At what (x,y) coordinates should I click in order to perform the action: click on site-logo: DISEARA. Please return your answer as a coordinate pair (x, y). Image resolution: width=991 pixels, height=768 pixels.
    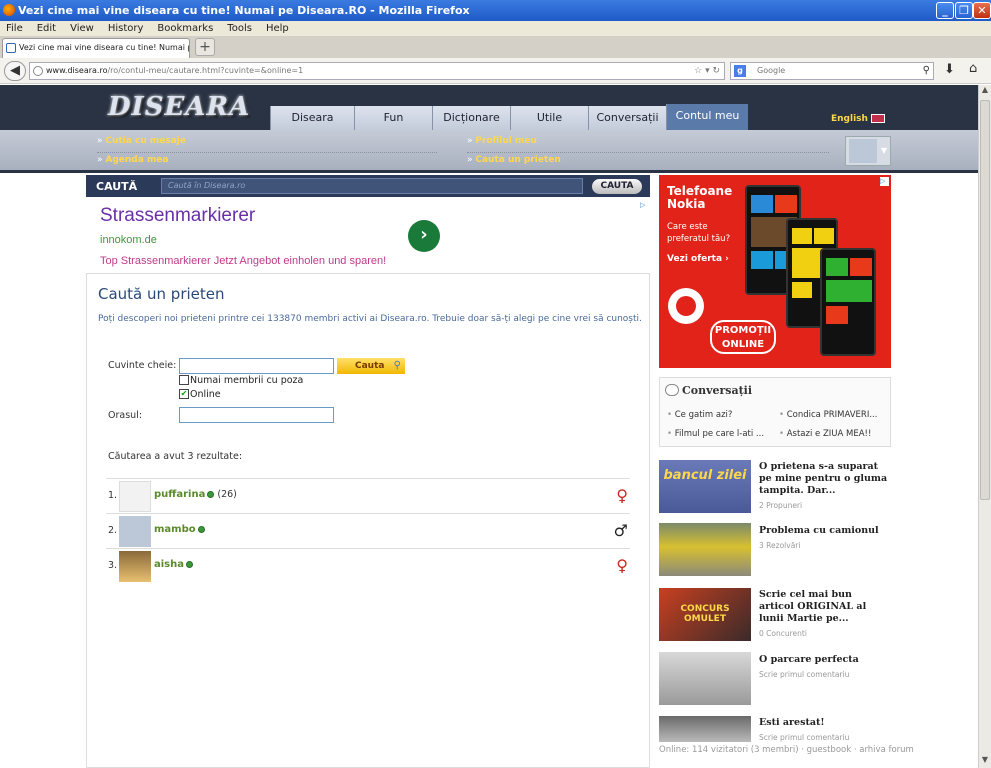
    Looking at the image, I should click on (178, 107).